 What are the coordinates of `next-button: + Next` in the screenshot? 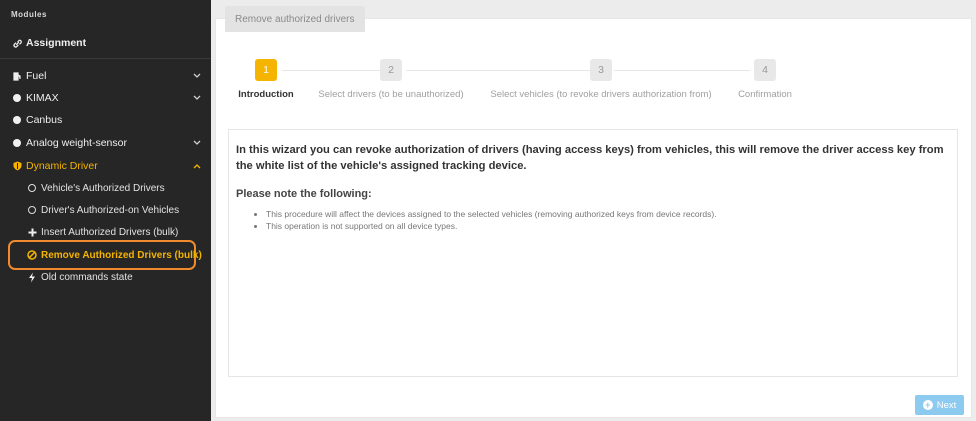 It's located at (939, 405).